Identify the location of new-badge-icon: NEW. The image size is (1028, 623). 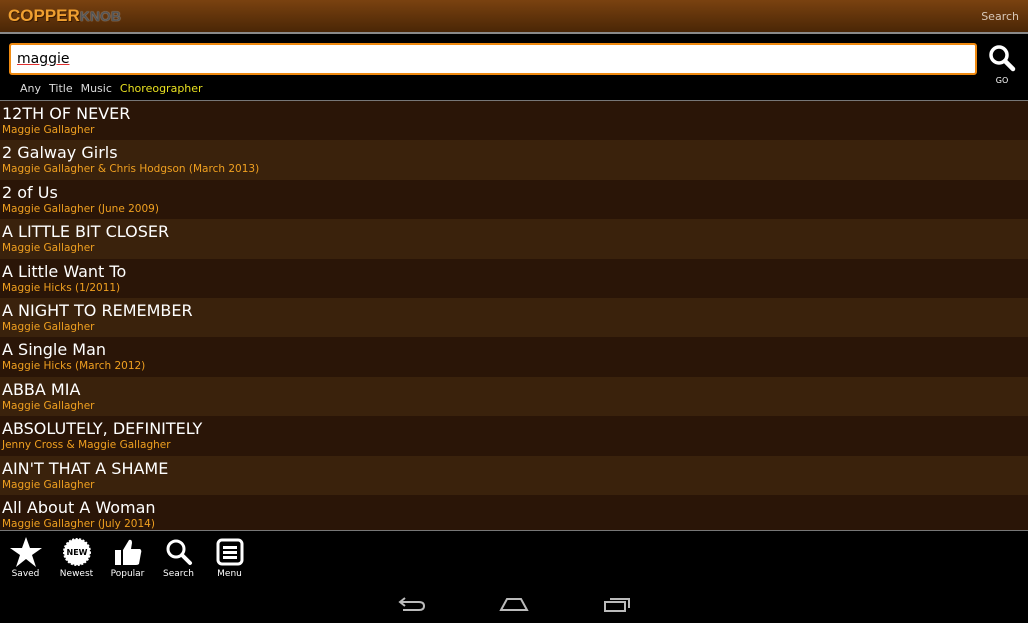
(76, 552).